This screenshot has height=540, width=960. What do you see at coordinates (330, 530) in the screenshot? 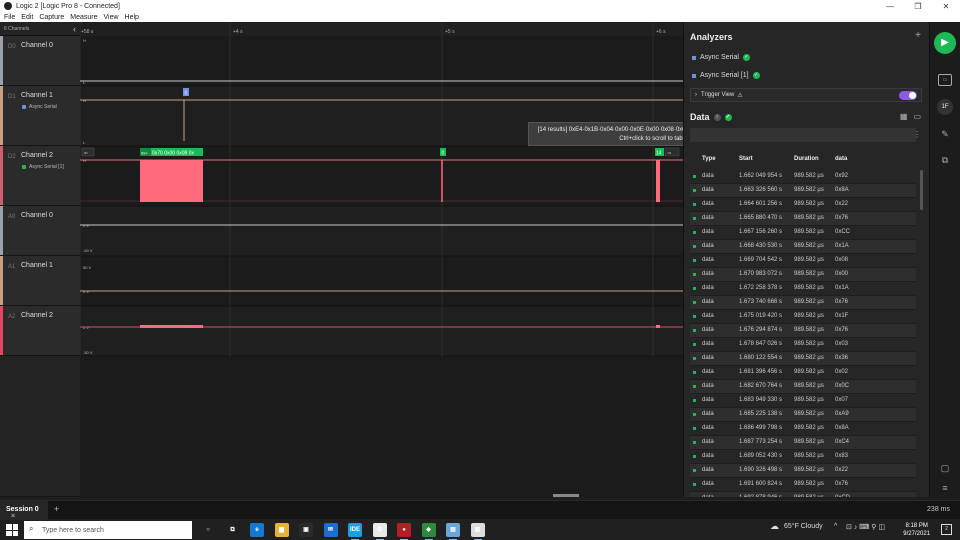
I see `mail-icon: ✉` at bounding box center [330, 530].